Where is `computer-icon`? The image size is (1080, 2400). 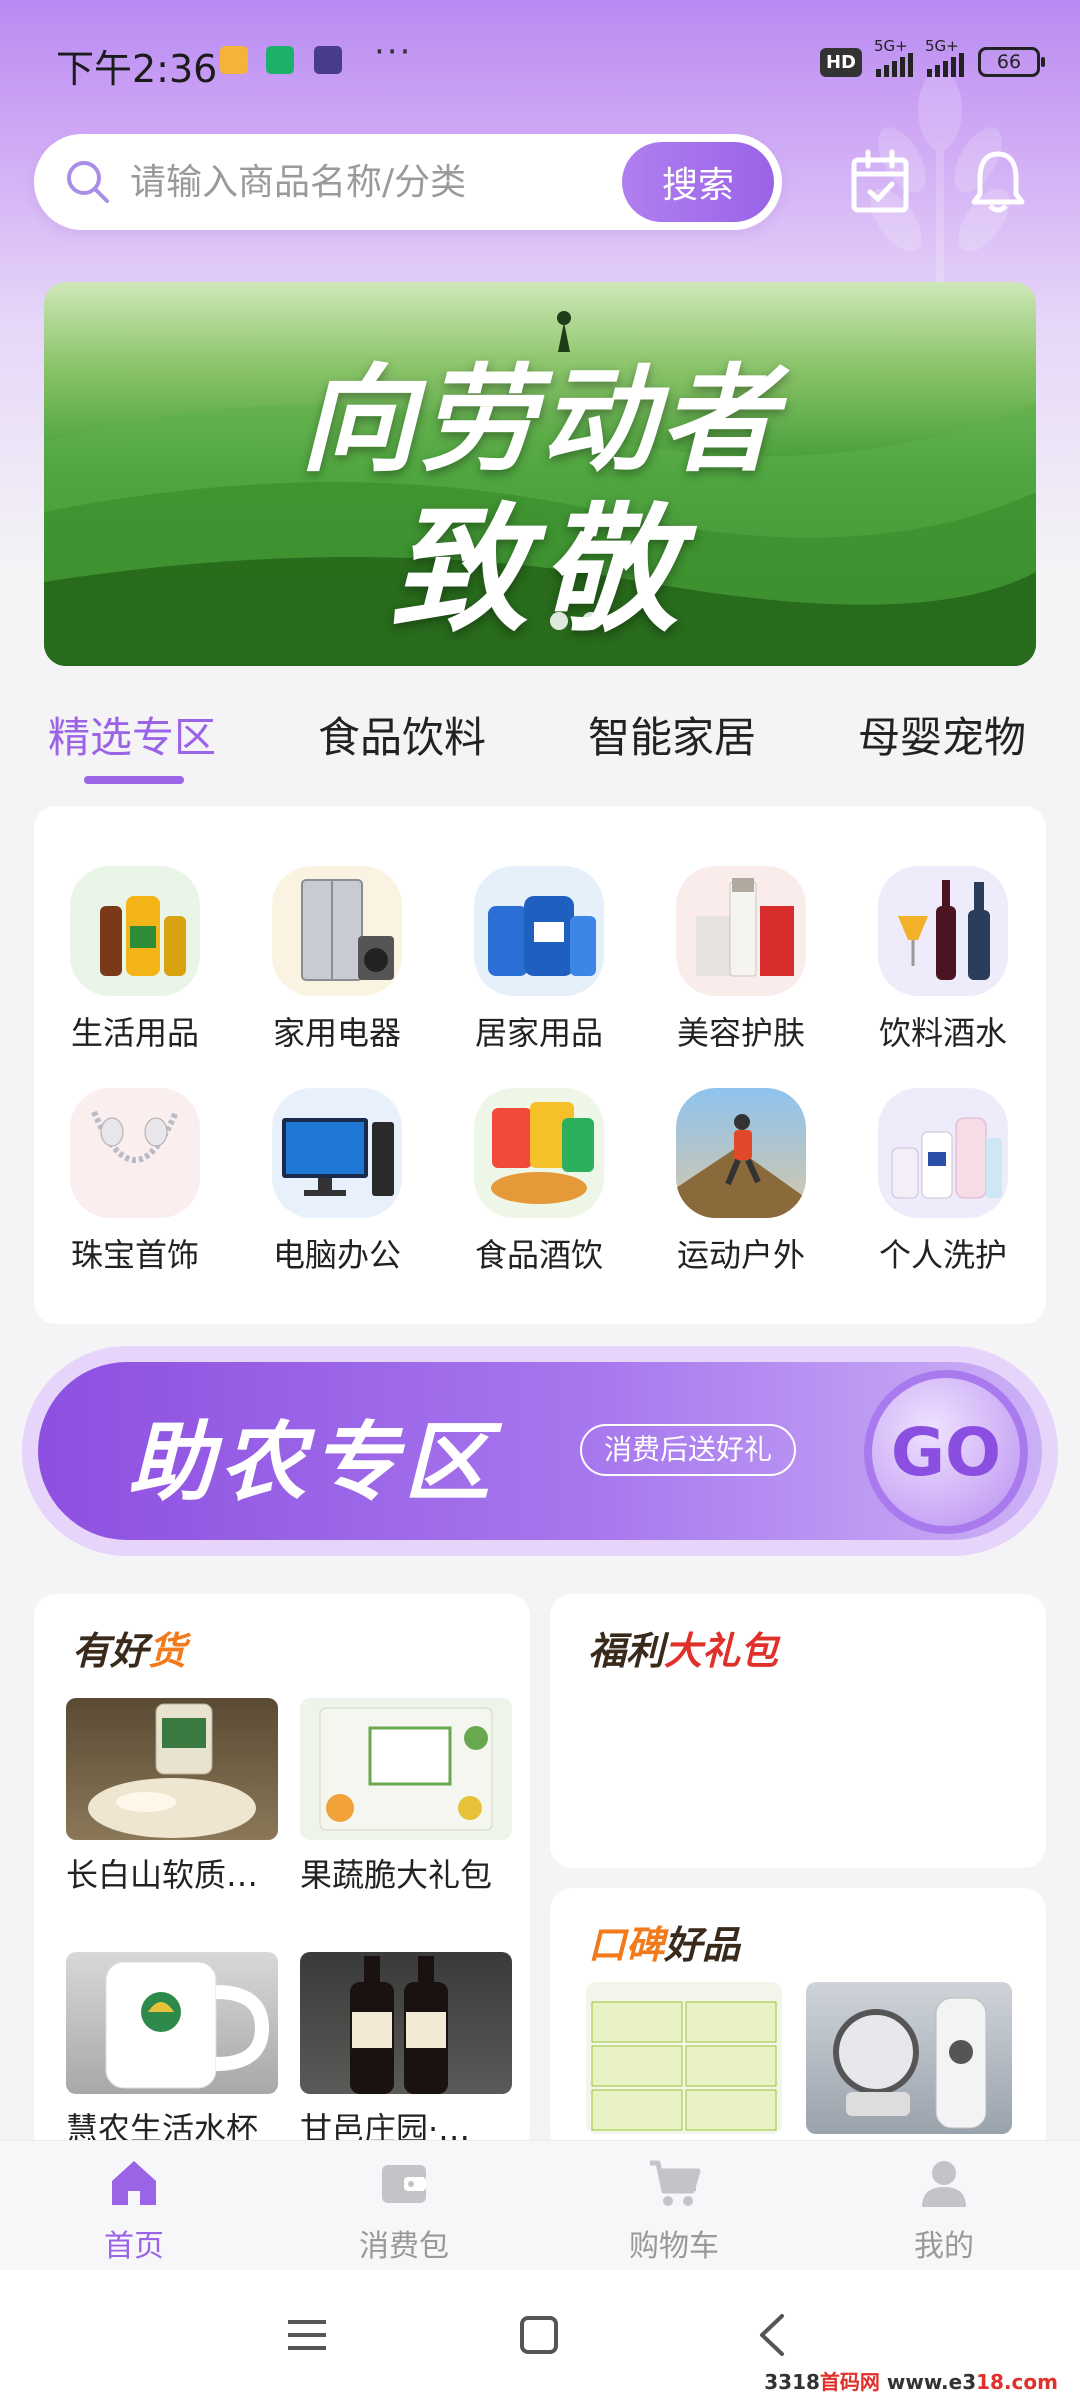
computer-icon is located at coordinates (337, 1153).